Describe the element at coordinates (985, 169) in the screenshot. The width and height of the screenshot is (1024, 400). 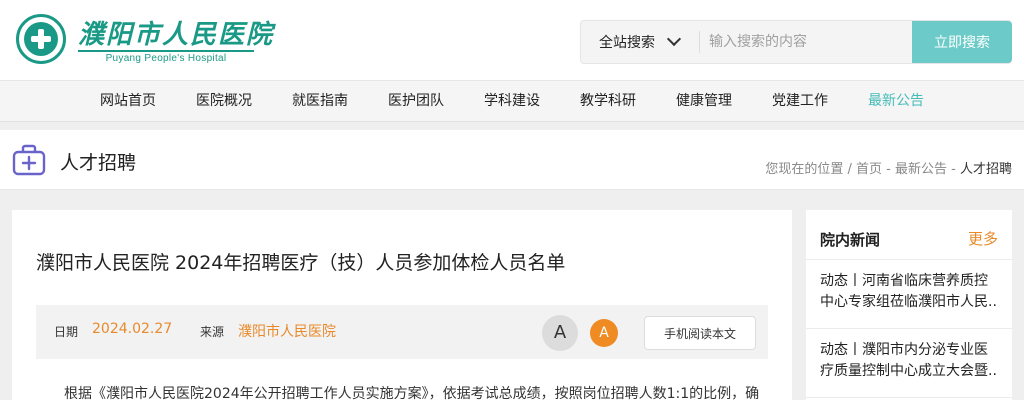
I see `breadcrumb-current: 人才招聘` at that location.